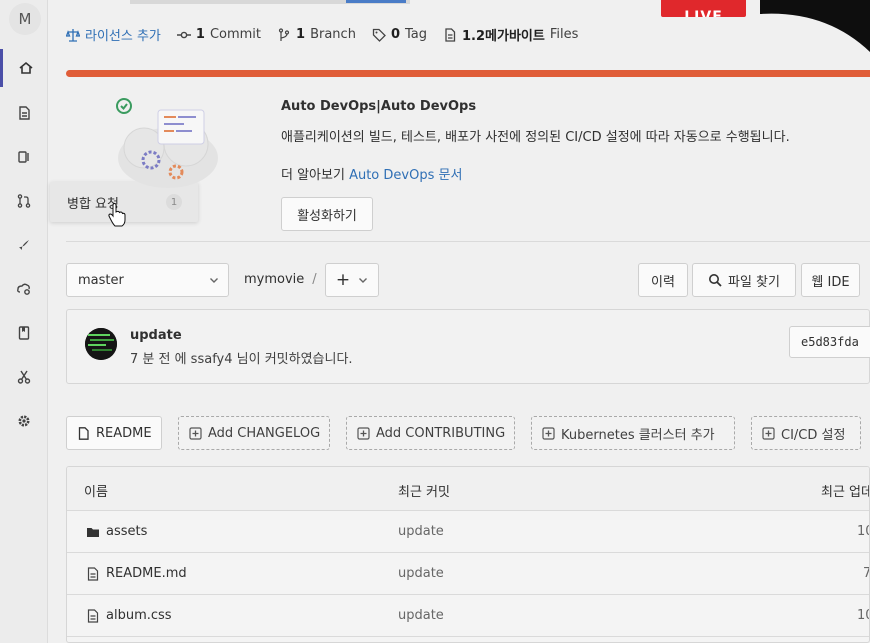 The height and width of the screenshot is (643, 870). I want to click on overlay-corner, so click(815, 26).